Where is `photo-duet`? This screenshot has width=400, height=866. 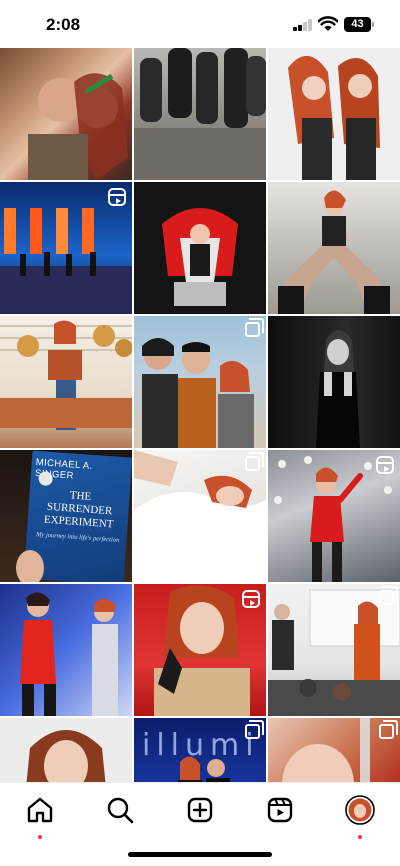 photo-duet is located at coordinates (69, 654).